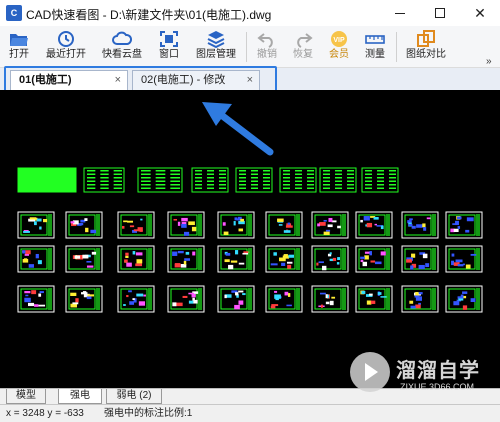 The image size is (500, 422). I want to click on measure-button: 测量, so click(375, 47).